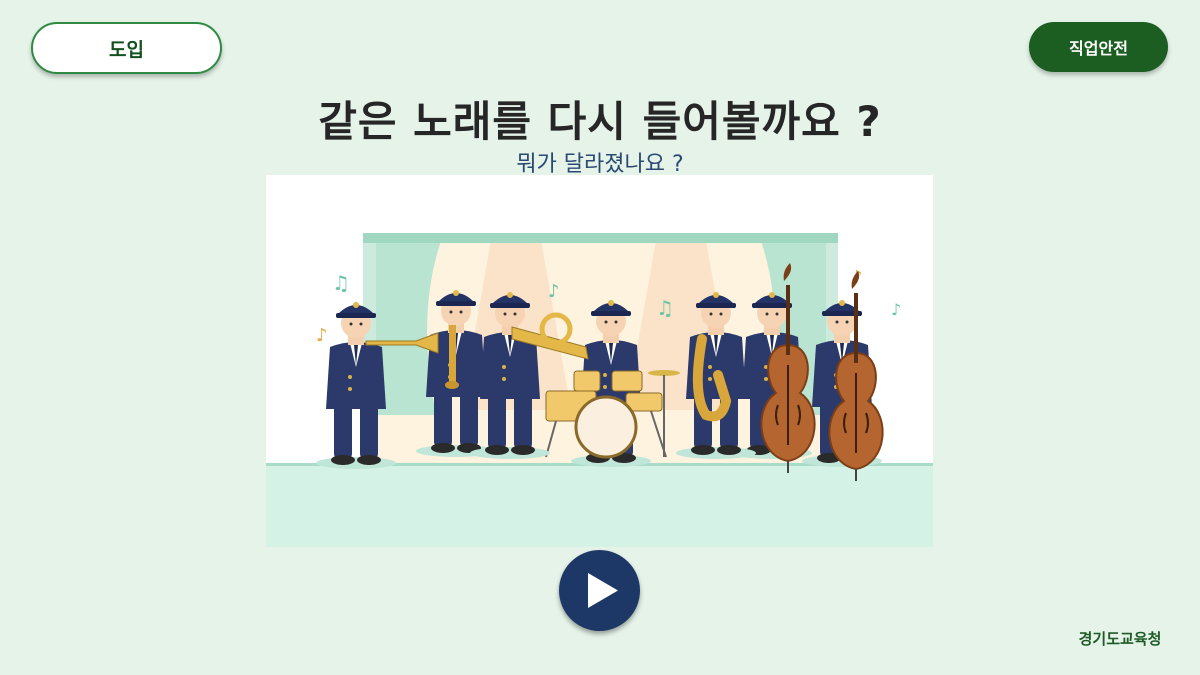  What do you see at coordinates (126, 48) in the screenshot?
I see `intro-button: 도입` at bounding box center [126, 48].